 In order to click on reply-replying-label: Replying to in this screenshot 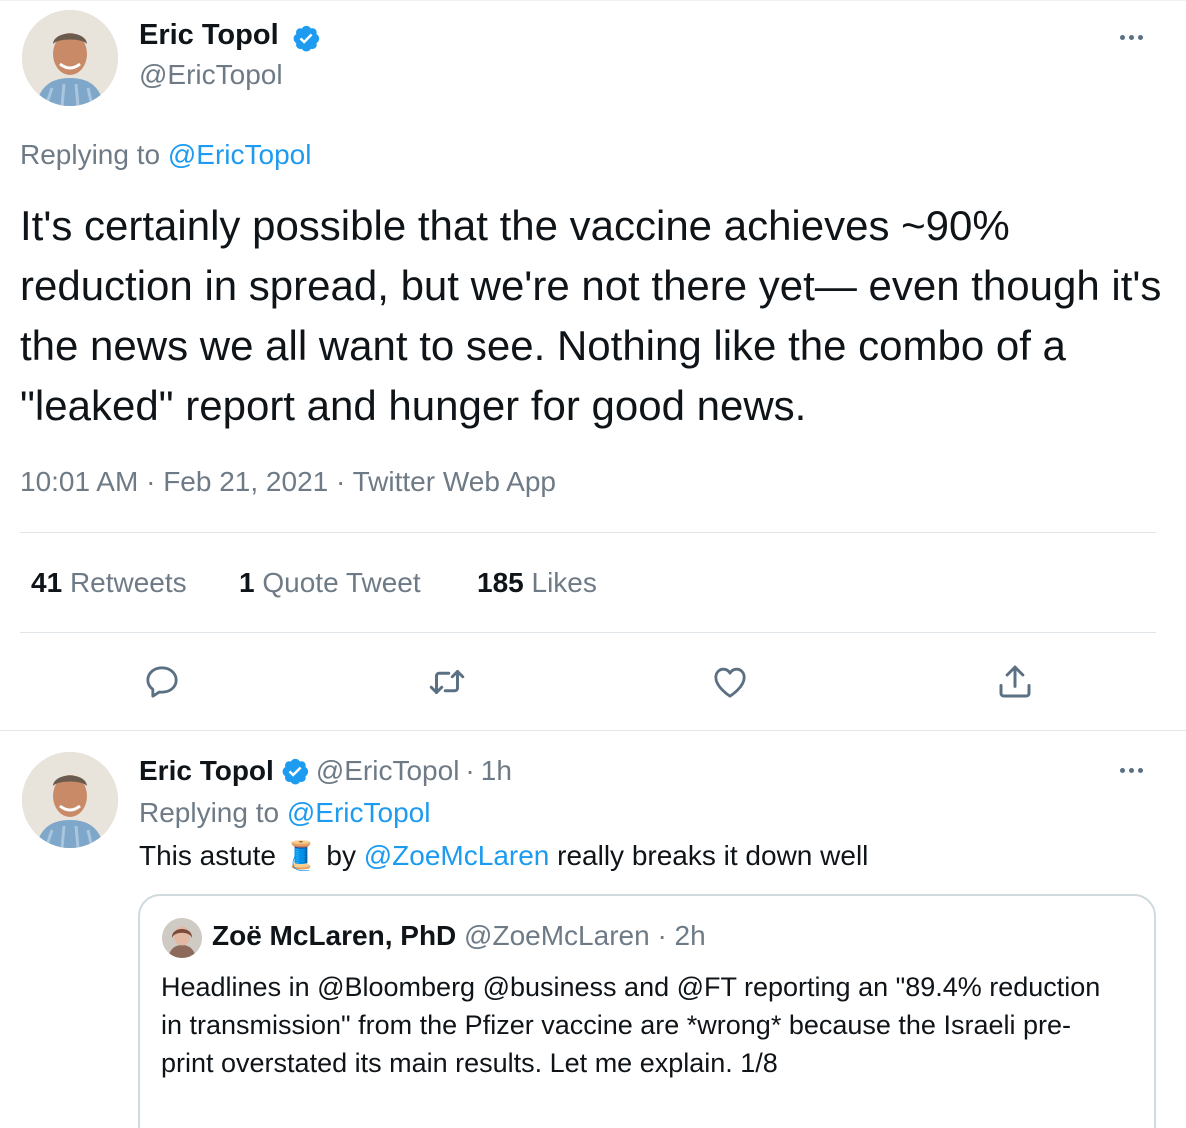, I will do `click(209, 812)`.